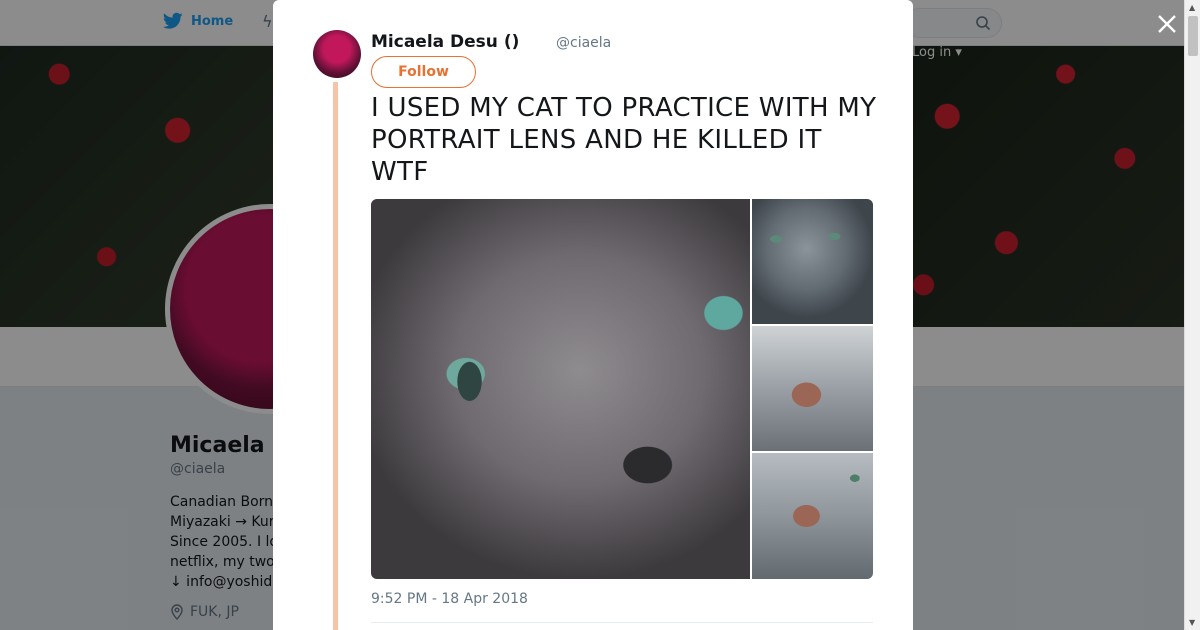 The image size is (1200, 630). I want to click on divider, so click(622, 622).